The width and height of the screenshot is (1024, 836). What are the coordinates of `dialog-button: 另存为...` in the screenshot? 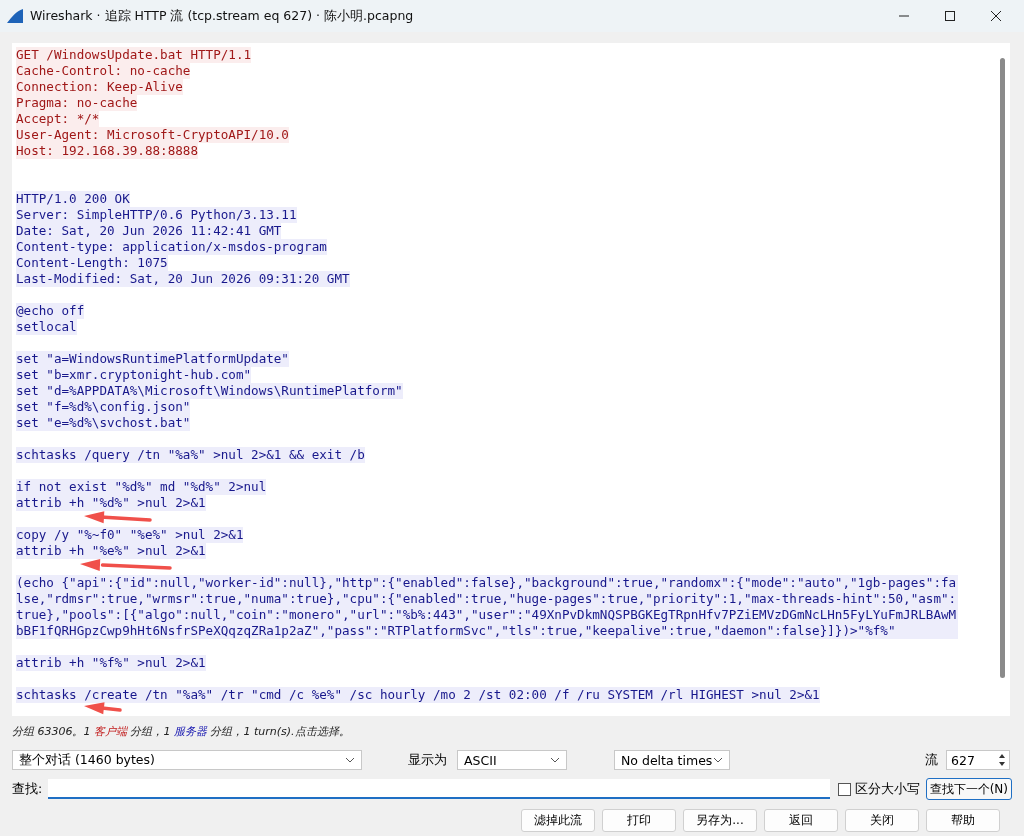 It's located at (720, 820).